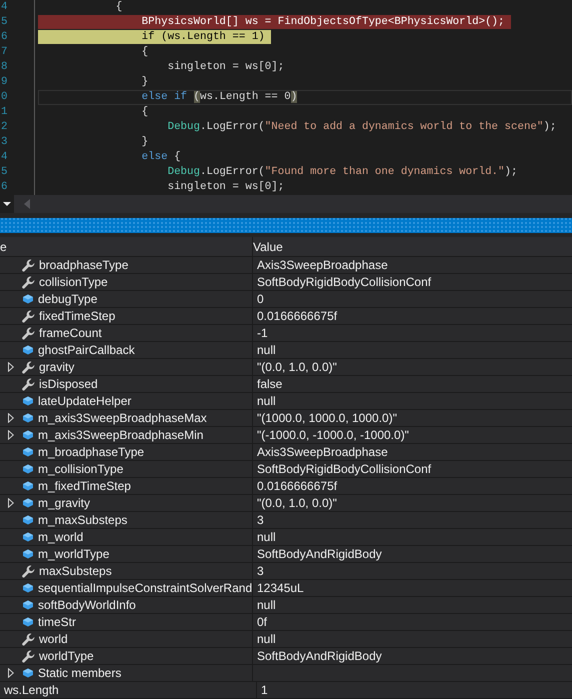  I want to click on variable-name: maxSubsteps, so click(75, 571).